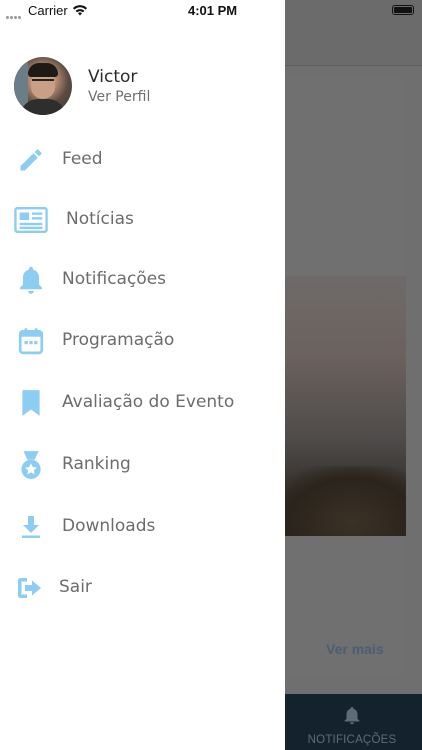 Image resolution: width=422 pixels, height=750 pixels. I want to click on profile-header: Victor Ver Perfil, so click(144, 86).